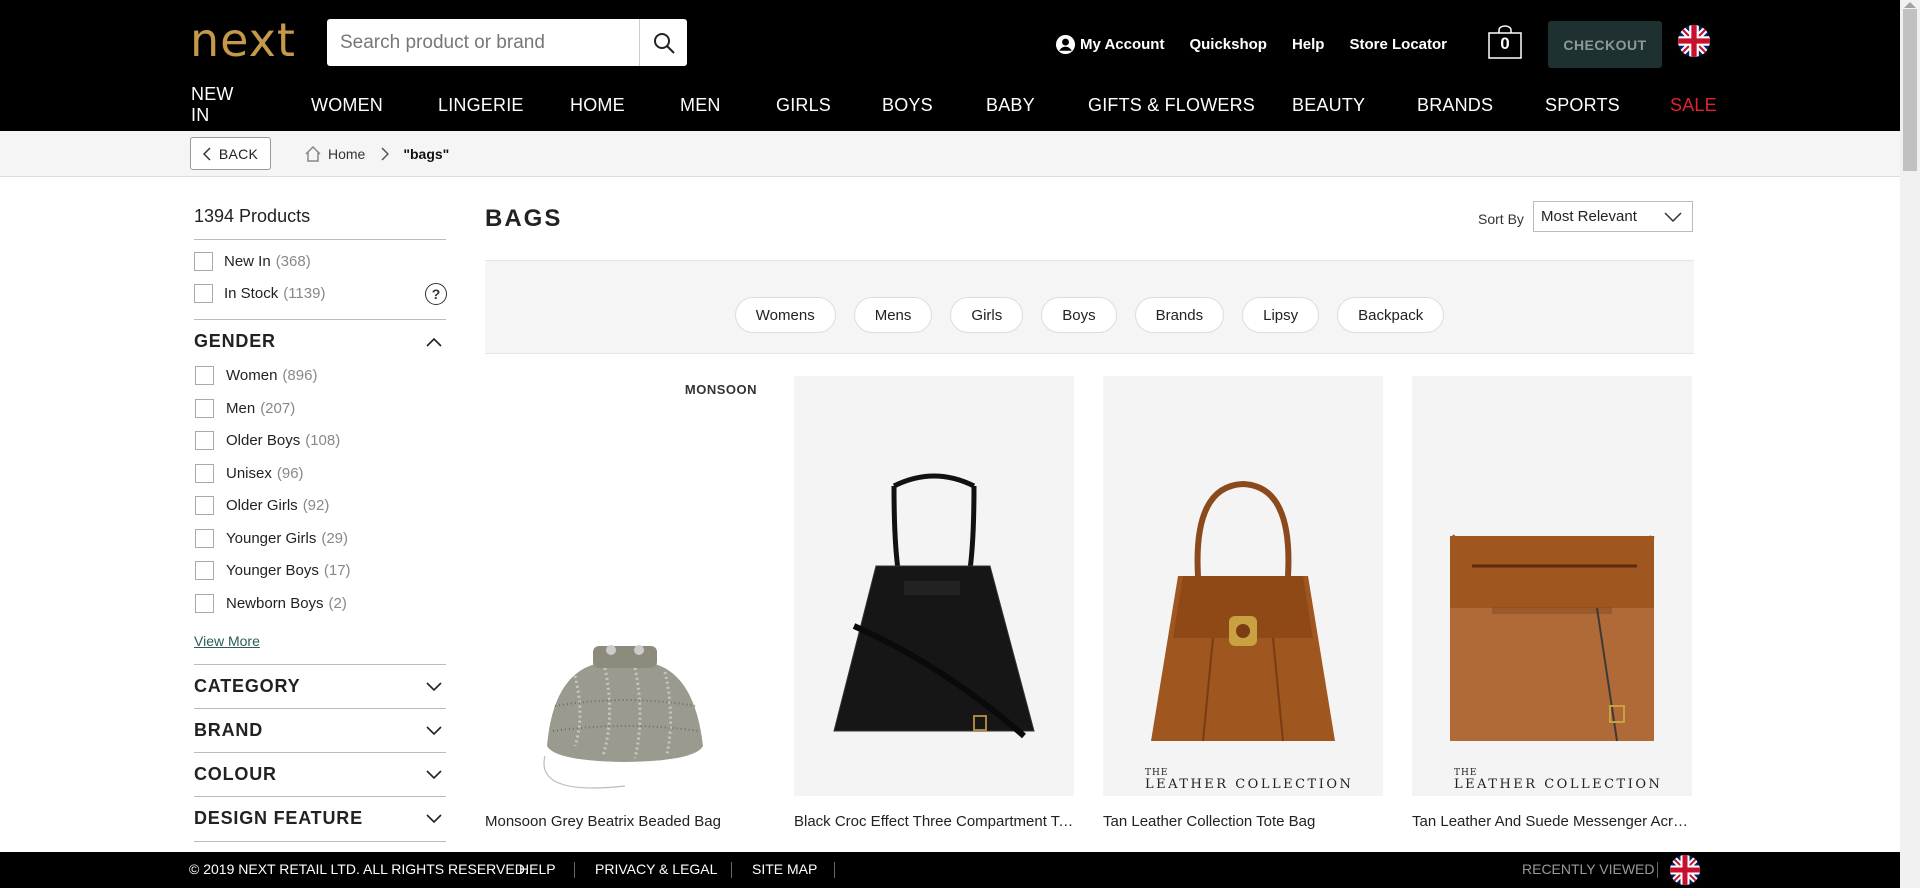 The width and height of the screenshot is (1920, 888). I want to click on nav-gifts-flowers: GIFTS & FLOWERS, so click(1171, 105).